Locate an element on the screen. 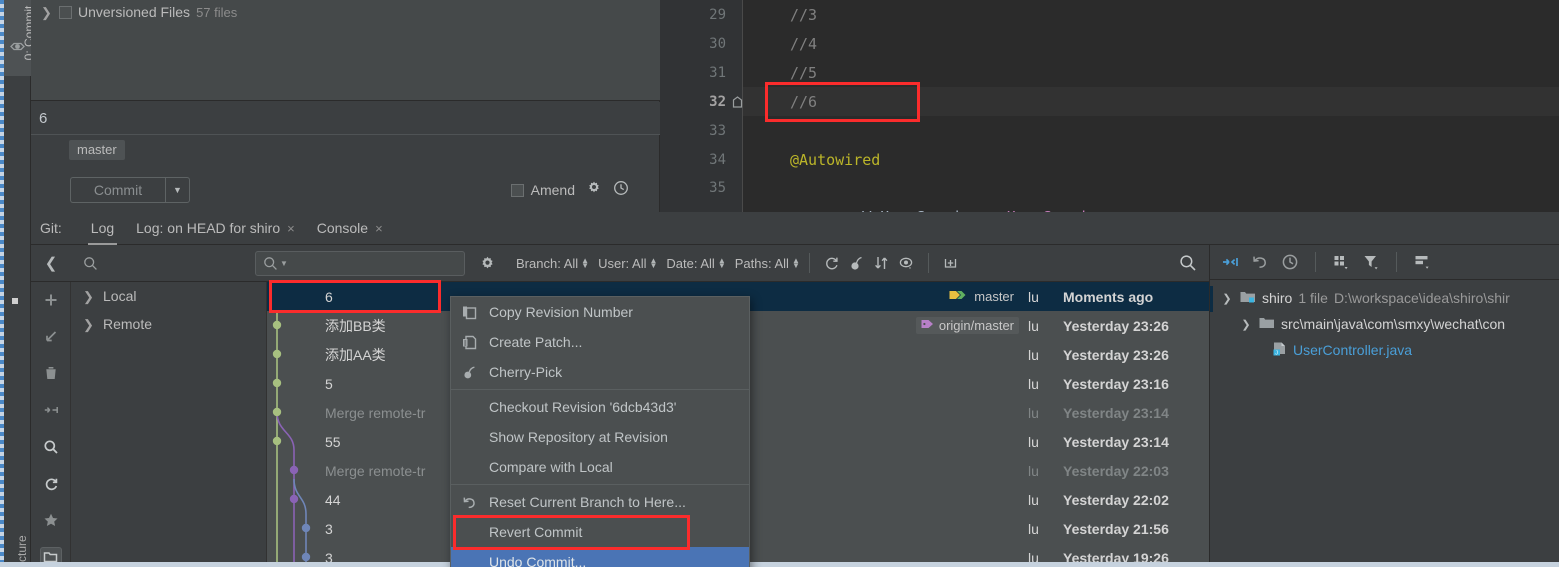  ref-label-local: master is located at coordinates (981, 296).